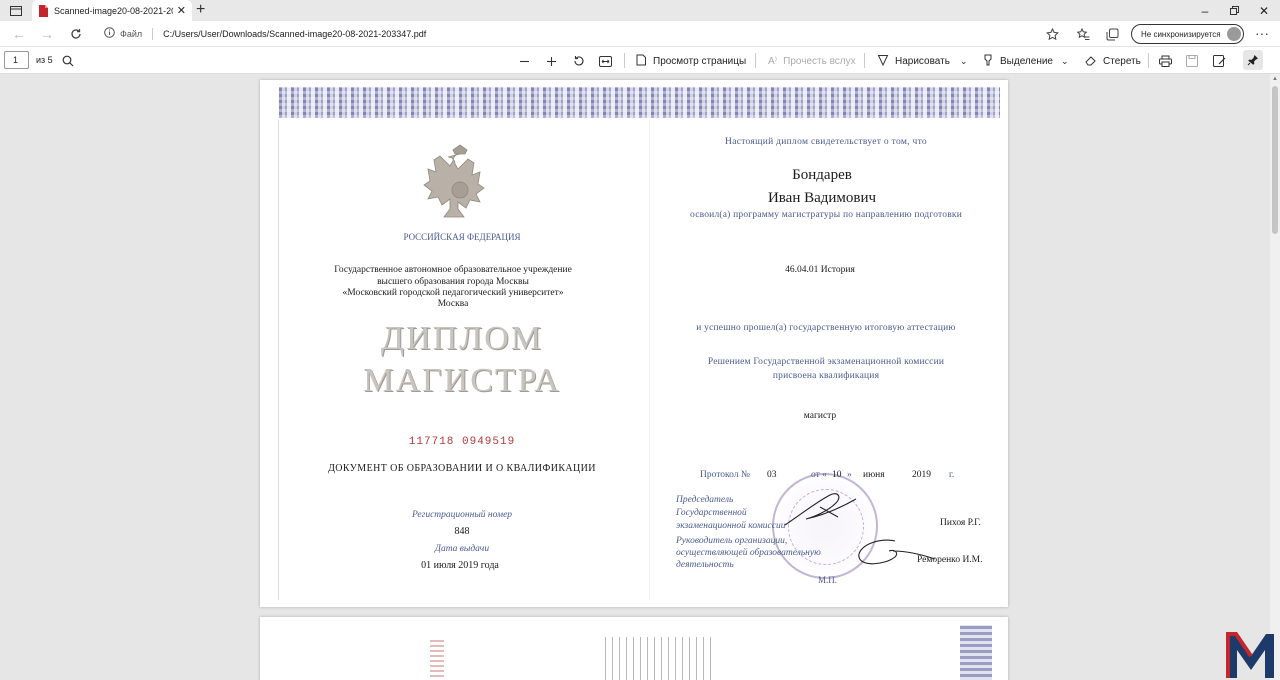  What do you see at coordinates (822, 198) in the screenshot?
I see `graduate-given-names: Иван Вадимович` at bounding box center [822, 198].